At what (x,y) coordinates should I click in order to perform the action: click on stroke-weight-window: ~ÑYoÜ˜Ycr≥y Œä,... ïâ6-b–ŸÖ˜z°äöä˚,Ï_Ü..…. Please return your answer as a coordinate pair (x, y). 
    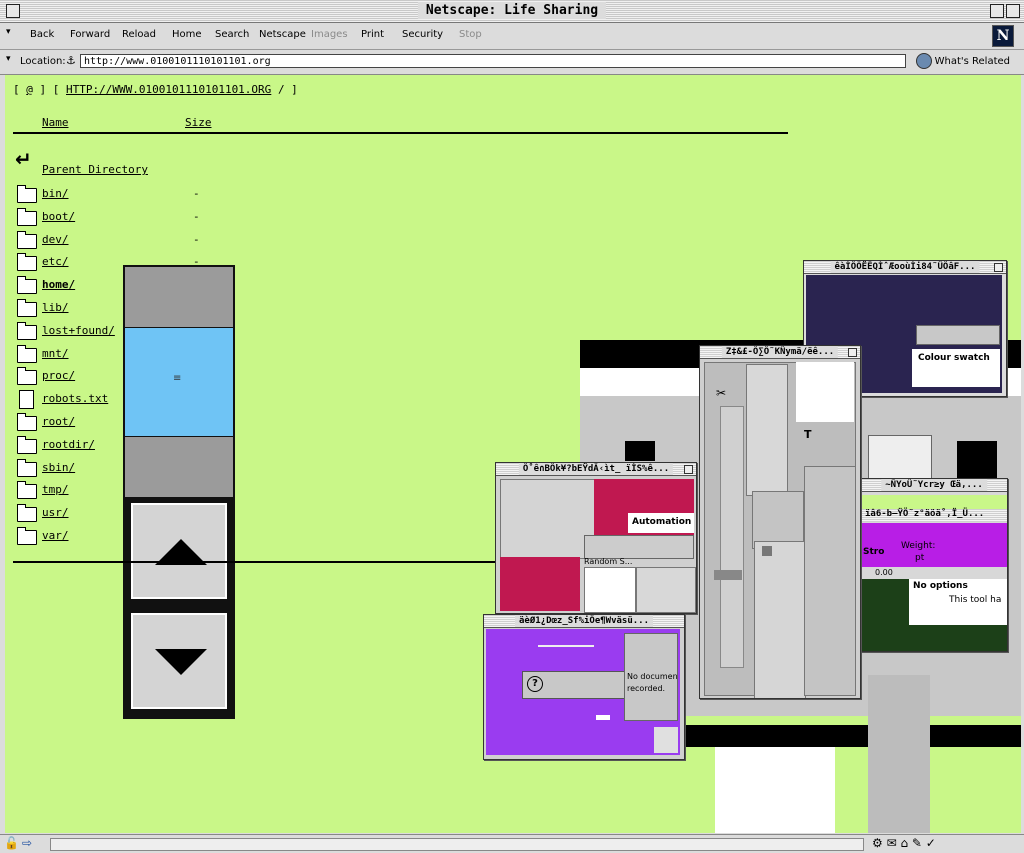
    Looking at the image, I should click on (934, 565).